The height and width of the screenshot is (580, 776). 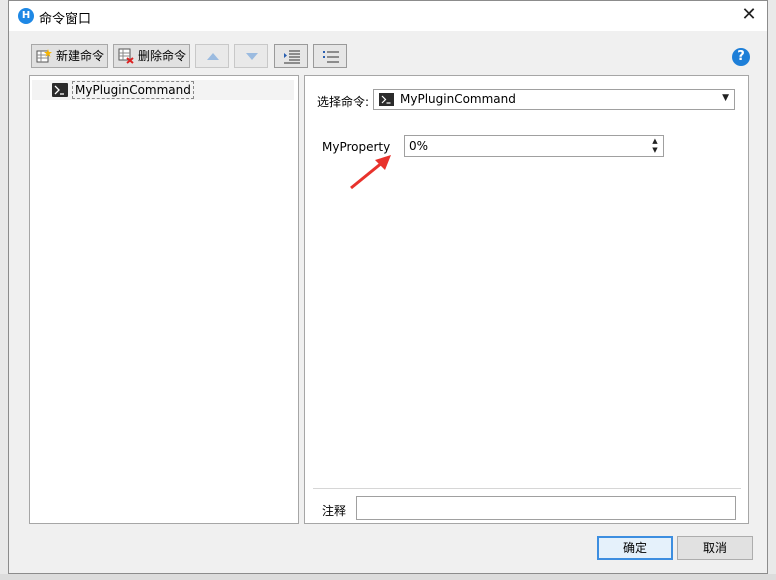 I want to click on move-up-button, so click(x=212, y=56).